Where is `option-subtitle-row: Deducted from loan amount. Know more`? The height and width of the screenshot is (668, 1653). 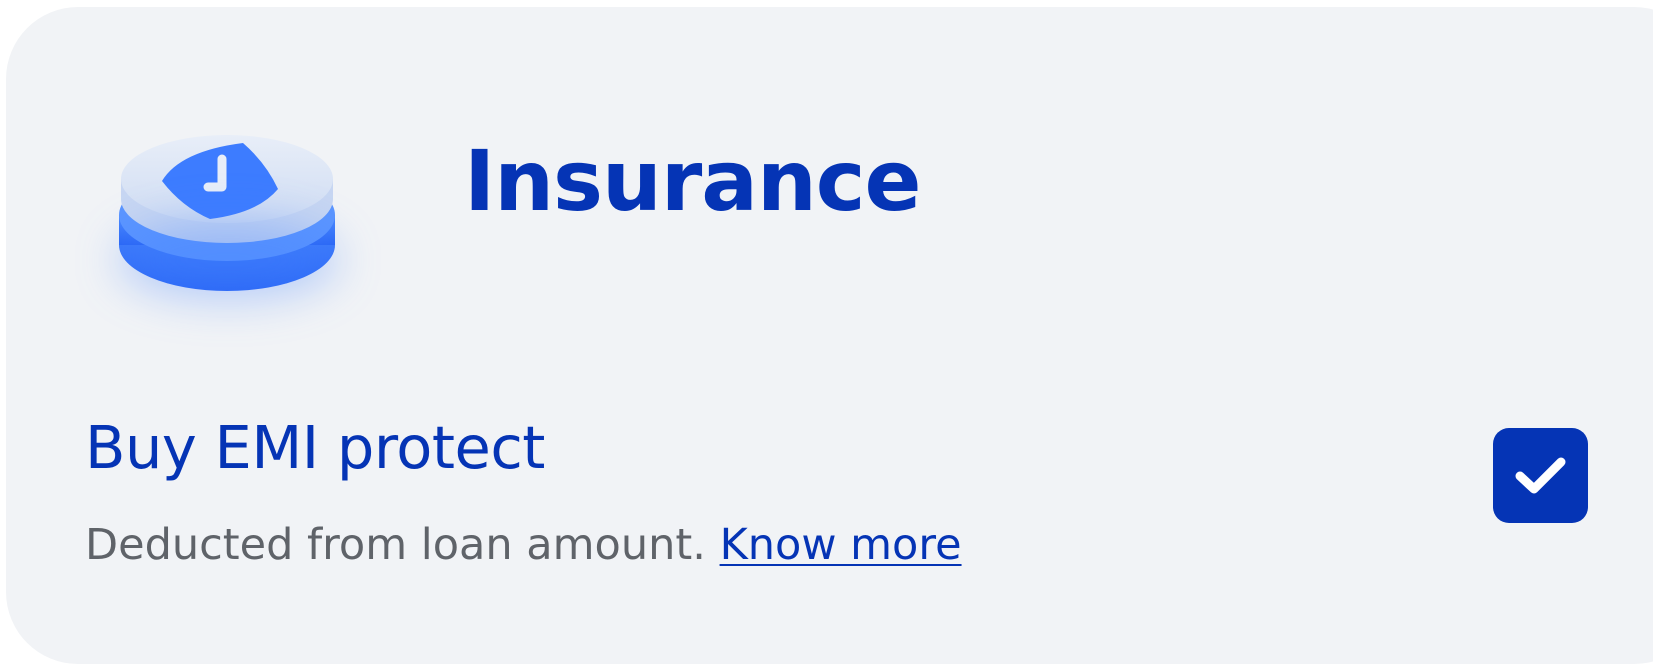 option-subtitle-row: Deducted from loan amount. Know more is located at coordinates (523, 545).